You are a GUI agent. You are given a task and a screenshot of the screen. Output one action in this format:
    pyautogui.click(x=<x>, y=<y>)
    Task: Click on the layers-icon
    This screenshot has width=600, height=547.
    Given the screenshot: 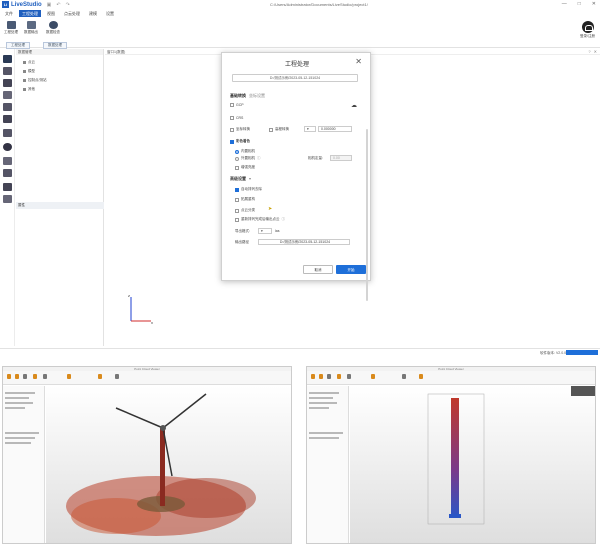 What is the action you would take?
    pyautogui.click(x=7, y=71)
    